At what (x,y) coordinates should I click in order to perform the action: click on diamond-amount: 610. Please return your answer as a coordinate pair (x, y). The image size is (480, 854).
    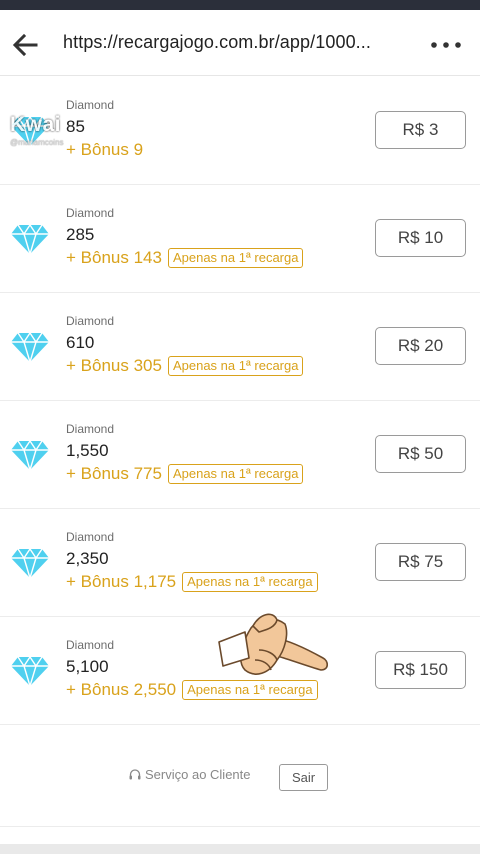
    Looking at the image, I should click on (80, 342).